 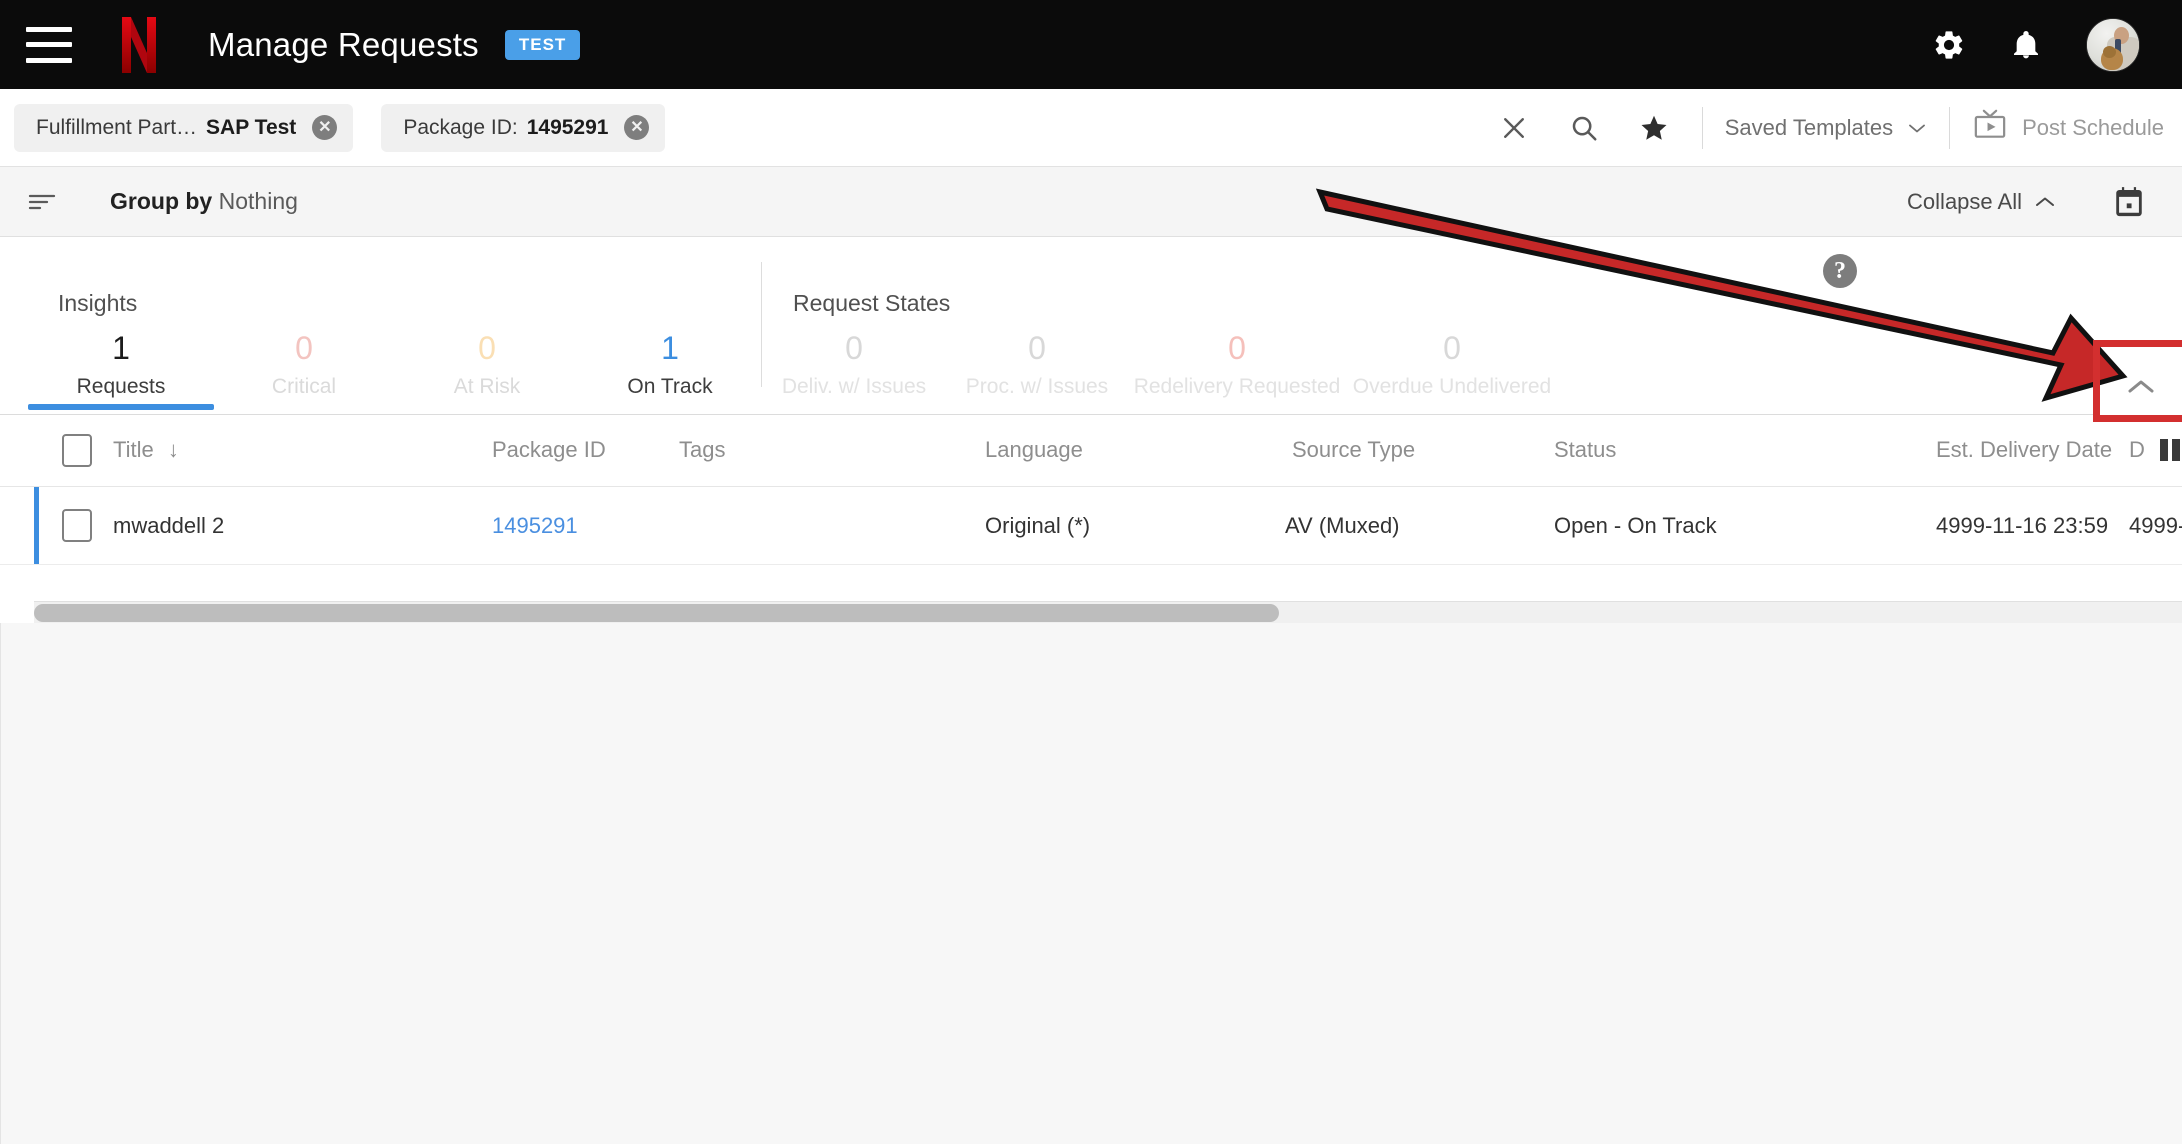 What do you see at coordinates (1452, 386) in the screenshot?
I see `metric-label: Overdue Undelivered` at bounding box center [1452, 386].